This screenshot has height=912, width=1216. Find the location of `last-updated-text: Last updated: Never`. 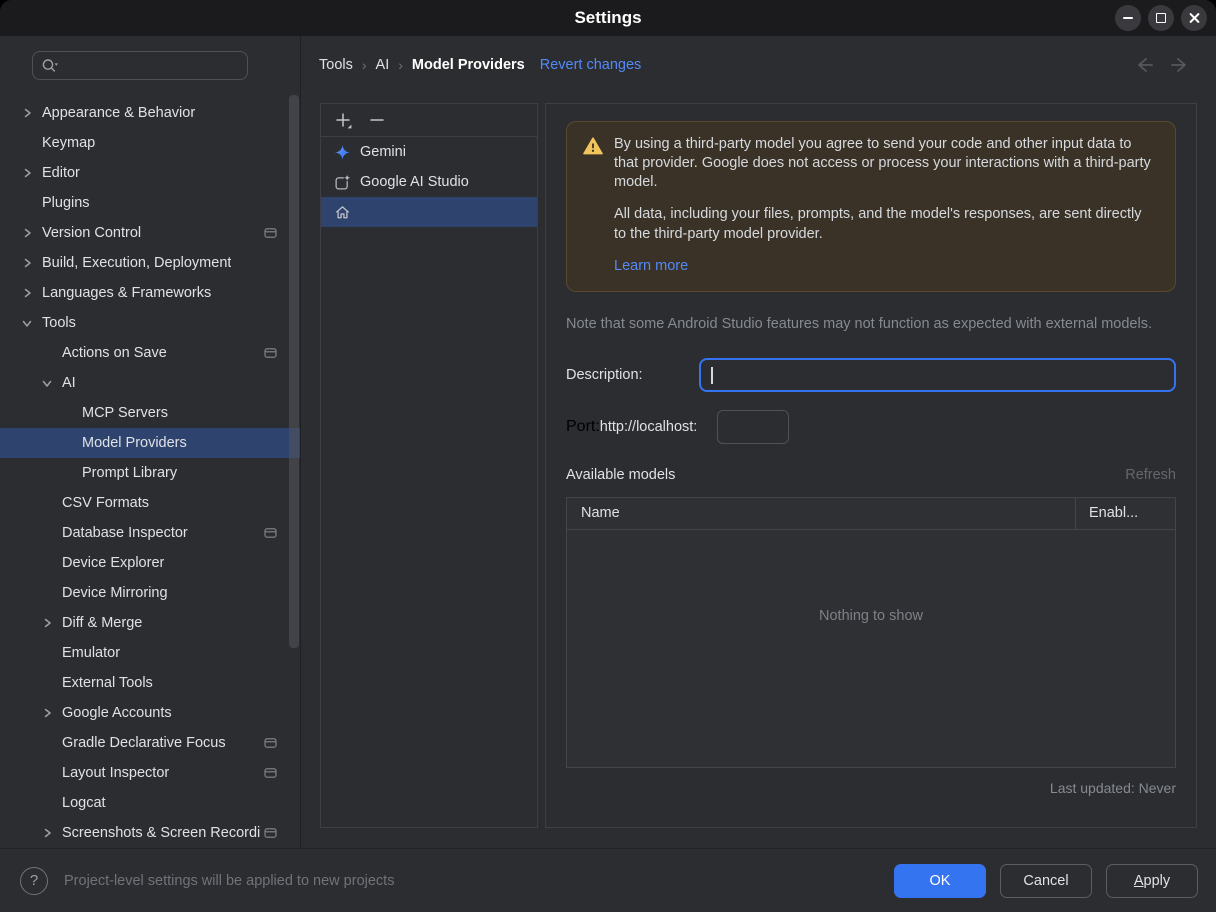

last-updated-text: Last updated: Never is located at coordinates (1112, 787).